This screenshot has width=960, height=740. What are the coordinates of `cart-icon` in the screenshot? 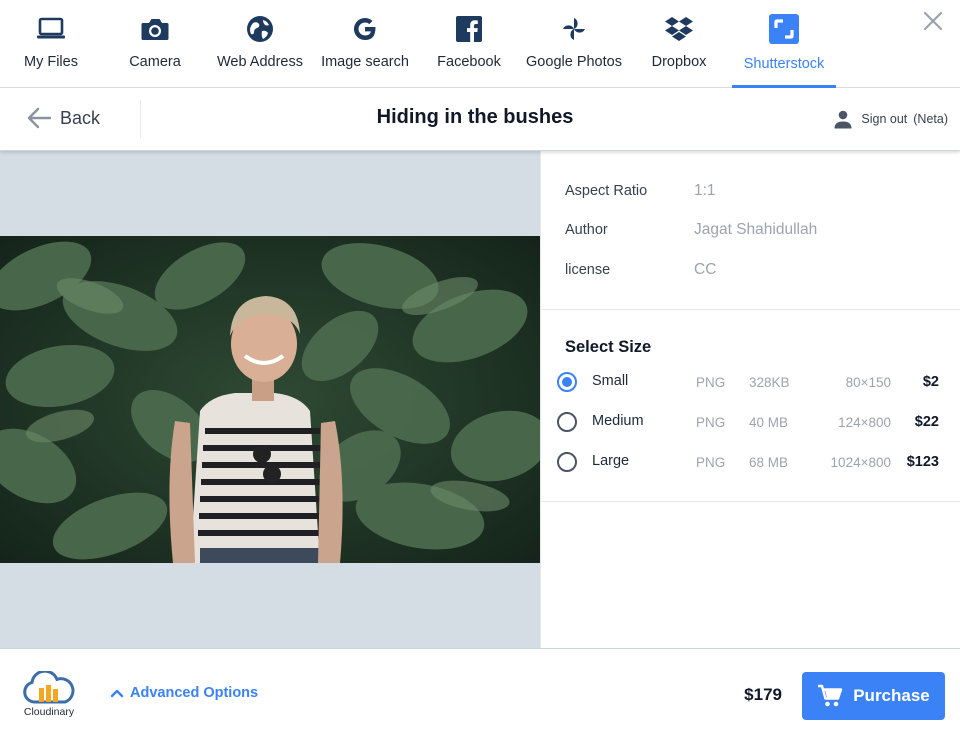 It's located at (830, 696).